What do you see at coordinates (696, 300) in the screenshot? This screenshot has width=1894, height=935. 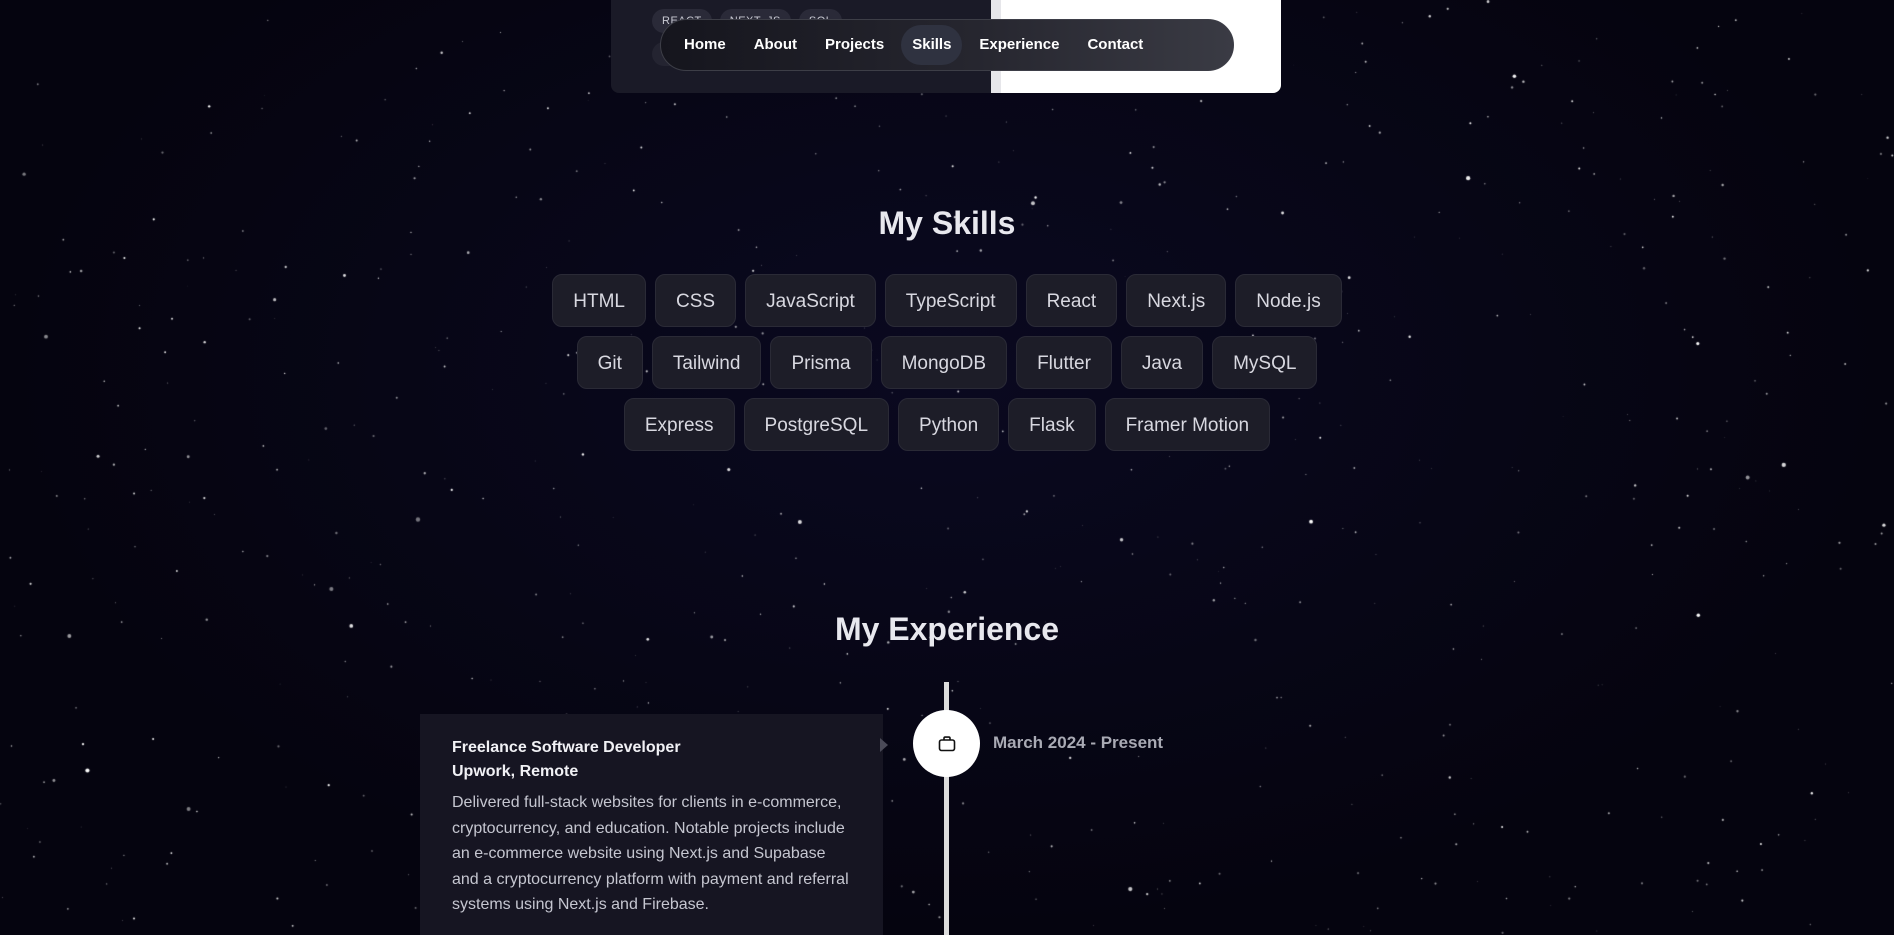 I see `skill-chip: CSS` at bounding box center [696, 300].